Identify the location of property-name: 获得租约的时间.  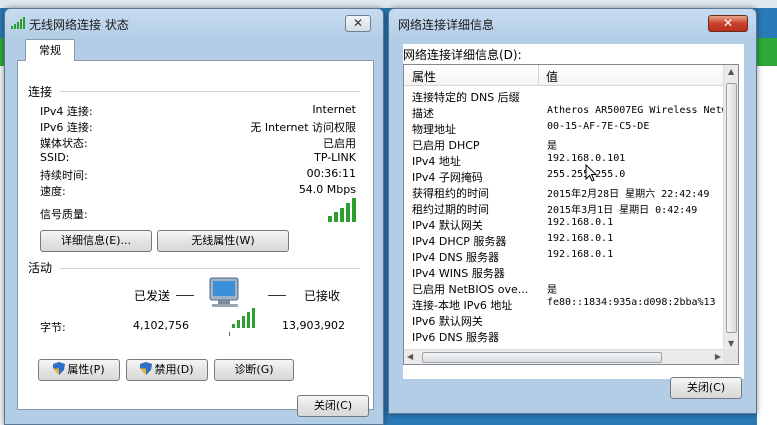
(450, 193).